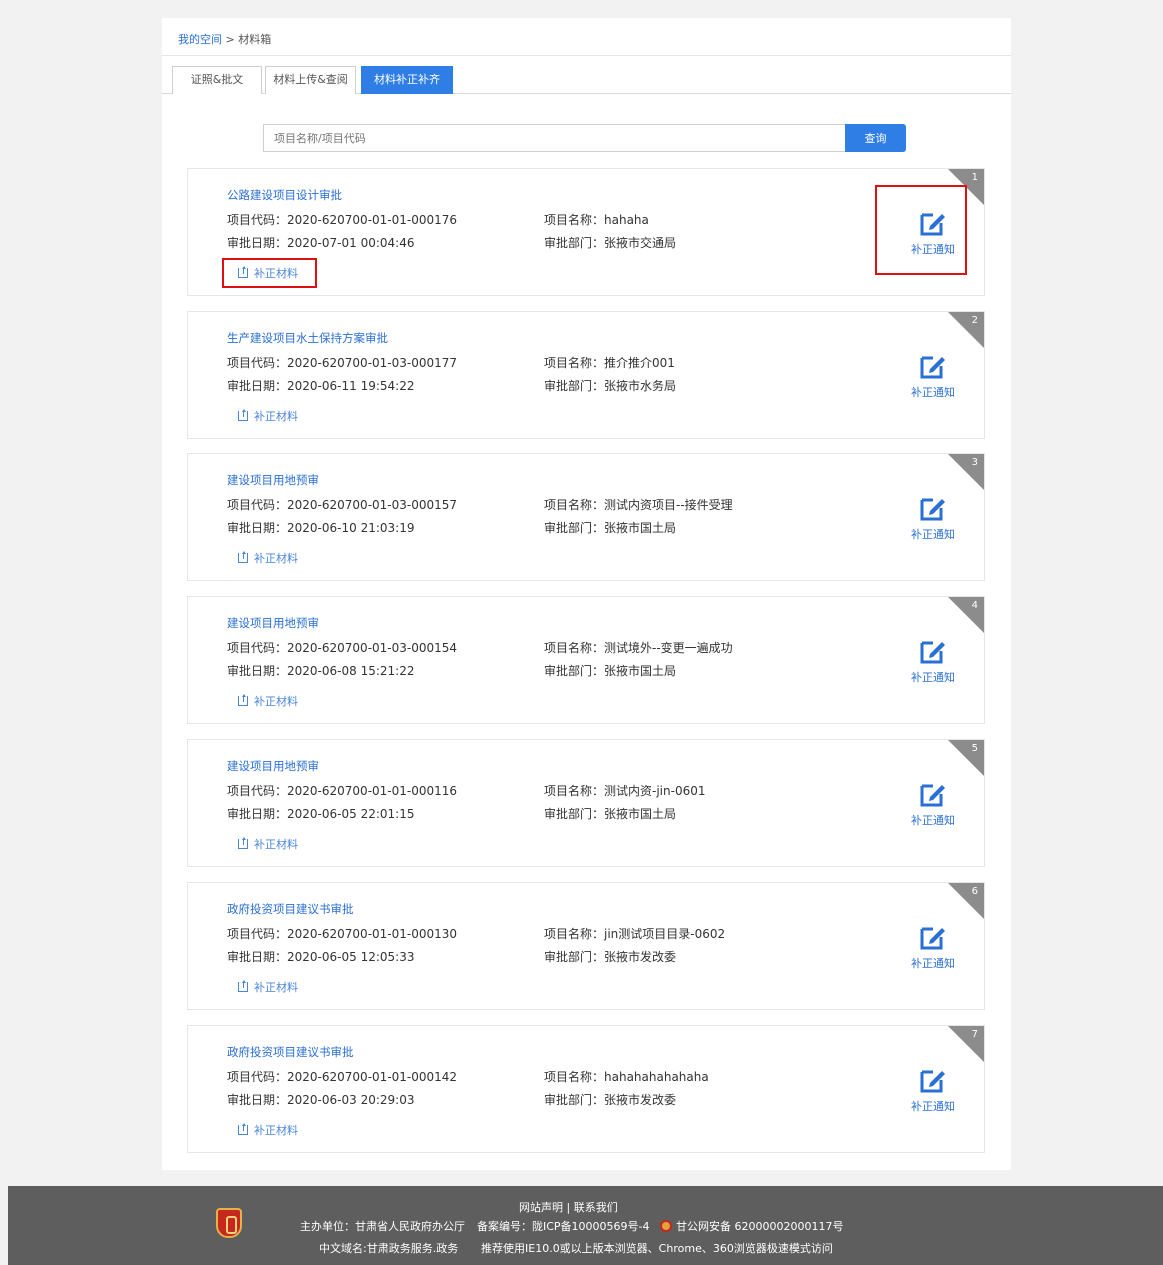  What do you see at coordinates (217, 80) in the screenshot?
I see `tab-certificates: 证照&批文` at bounding box center [217, 80].